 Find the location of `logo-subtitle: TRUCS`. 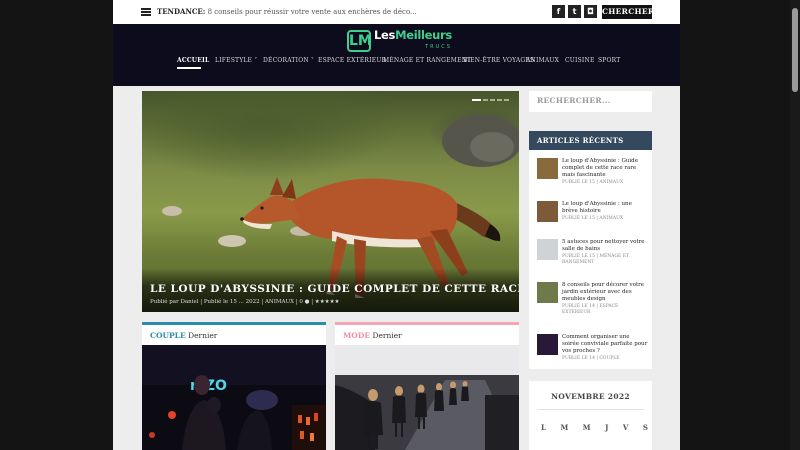

logo-subtitle: TRUCS is located at coordinates (438, 47).